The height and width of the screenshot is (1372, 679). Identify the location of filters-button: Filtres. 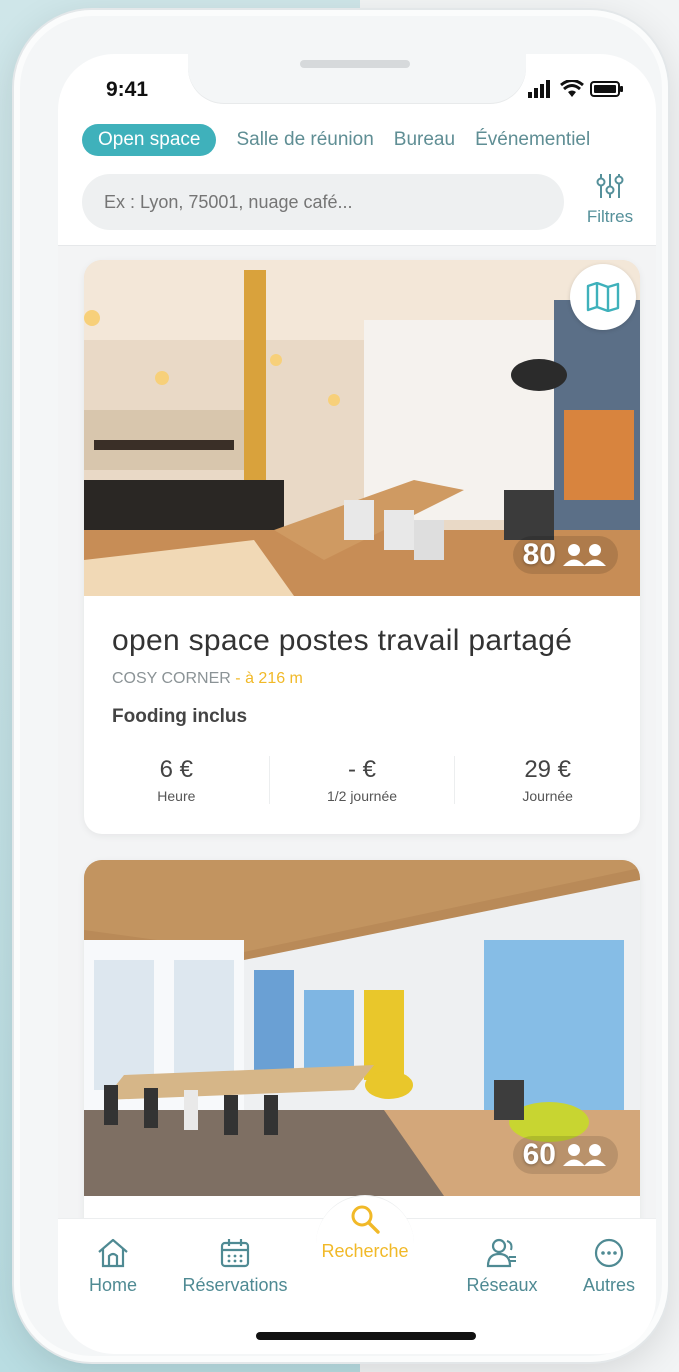
(610, 199).